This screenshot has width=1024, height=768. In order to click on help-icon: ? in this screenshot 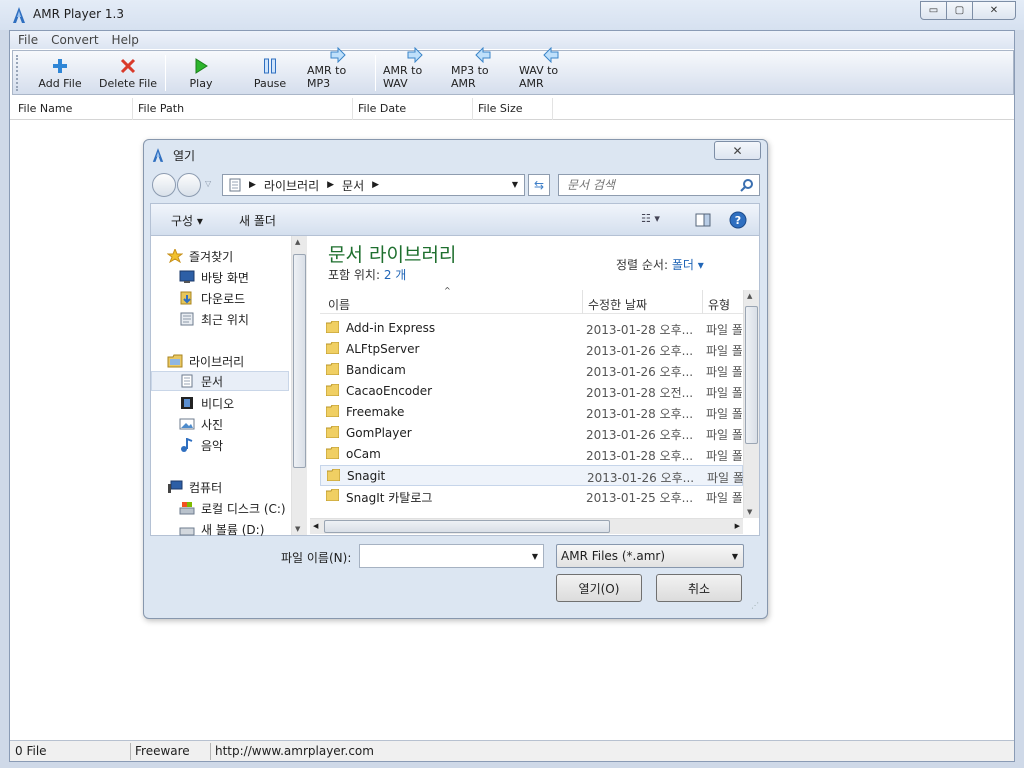, I will do `click(738, 220)`.